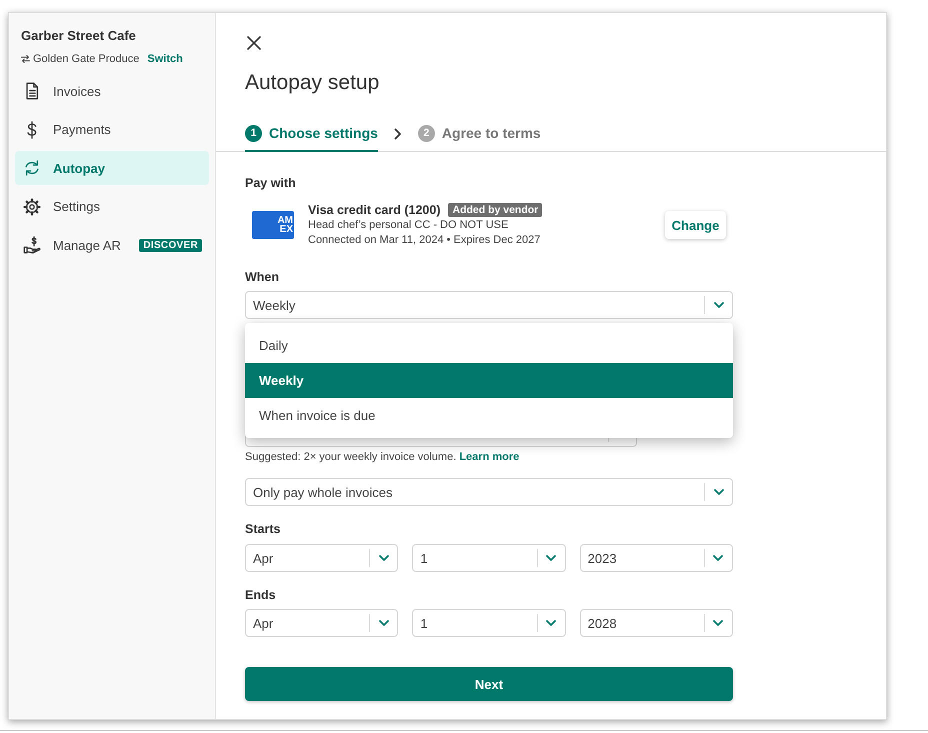 Image resolution: width=928 pixels, height=733 pixels. What do you see at coordinates (170, 245) in the screenshot?
I see `discover-badge: DISCOVER` at bounding box center [170, 245].